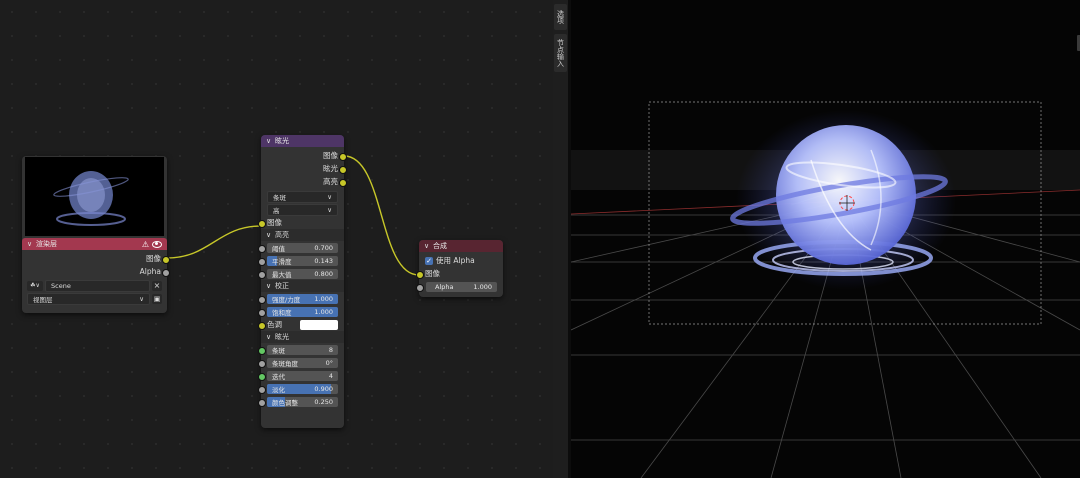 The width and height of the screenshot is (1080, 478). I want to click on glare-output-highlights: 高亮, so click(304, 181).